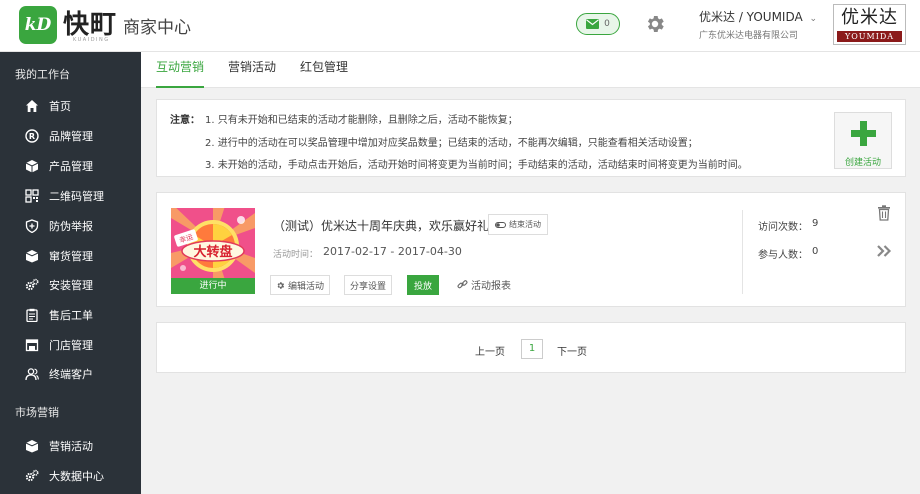 This screenshot has width=920, height=494. I want to click on page-number-current: 1, so click(532, 349).